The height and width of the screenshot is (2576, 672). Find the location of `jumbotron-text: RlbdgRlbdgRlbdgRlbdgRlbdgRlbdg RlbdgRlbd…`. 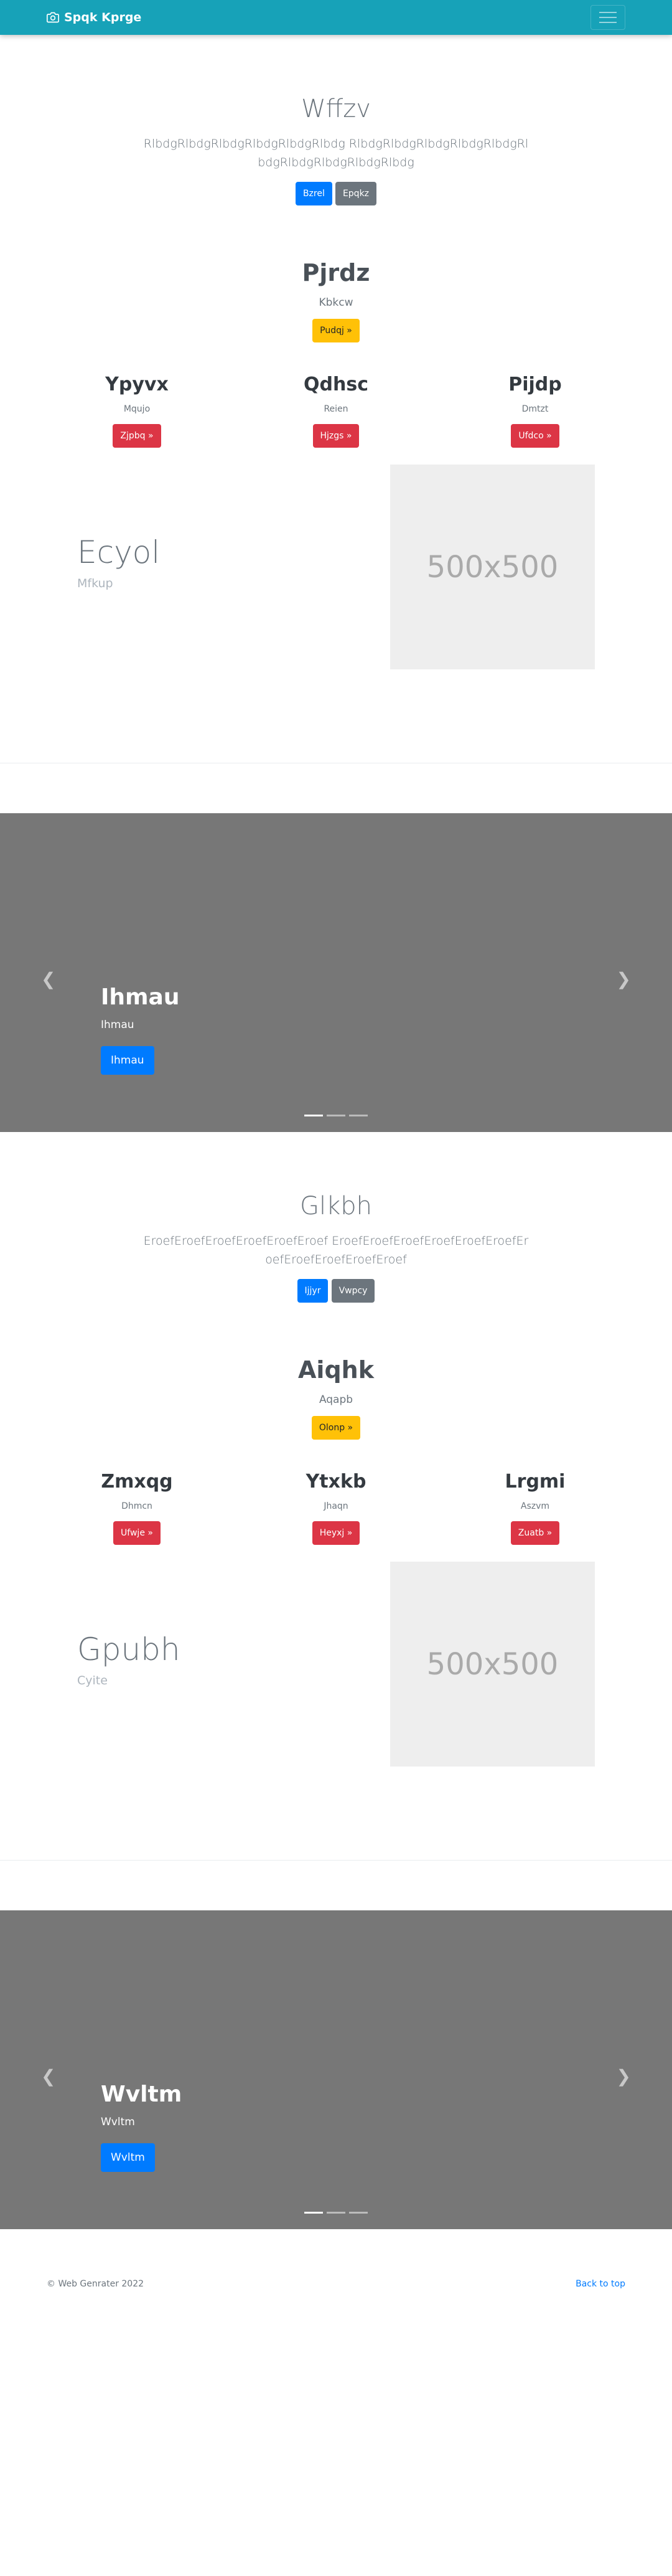

jumbotron-text: RlbdgRlbdgRlbdgRlbdgRlbdgRlbdg RlbdgRlbd… is located at coordinates (336, 153).